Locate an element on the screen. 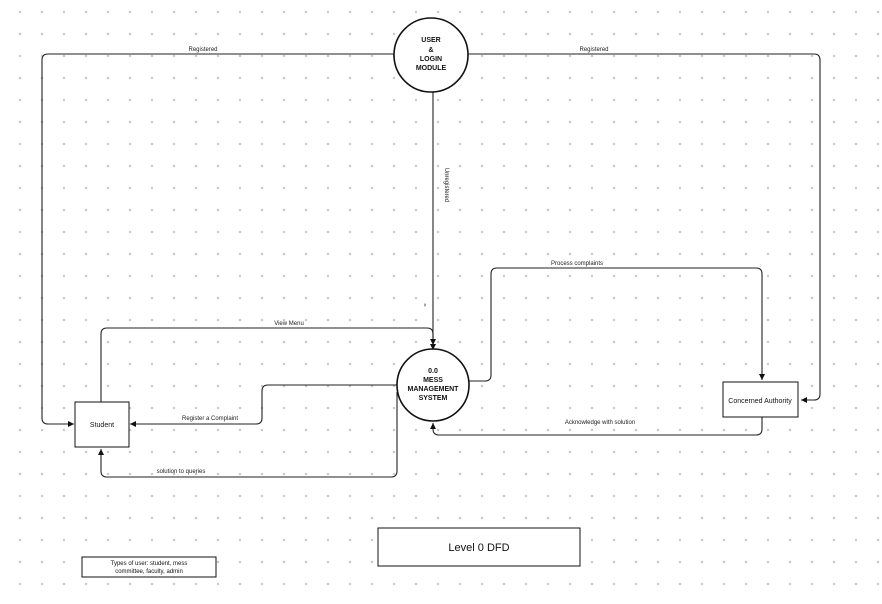  flow-register-complaint is located at coordinates (263, 405).